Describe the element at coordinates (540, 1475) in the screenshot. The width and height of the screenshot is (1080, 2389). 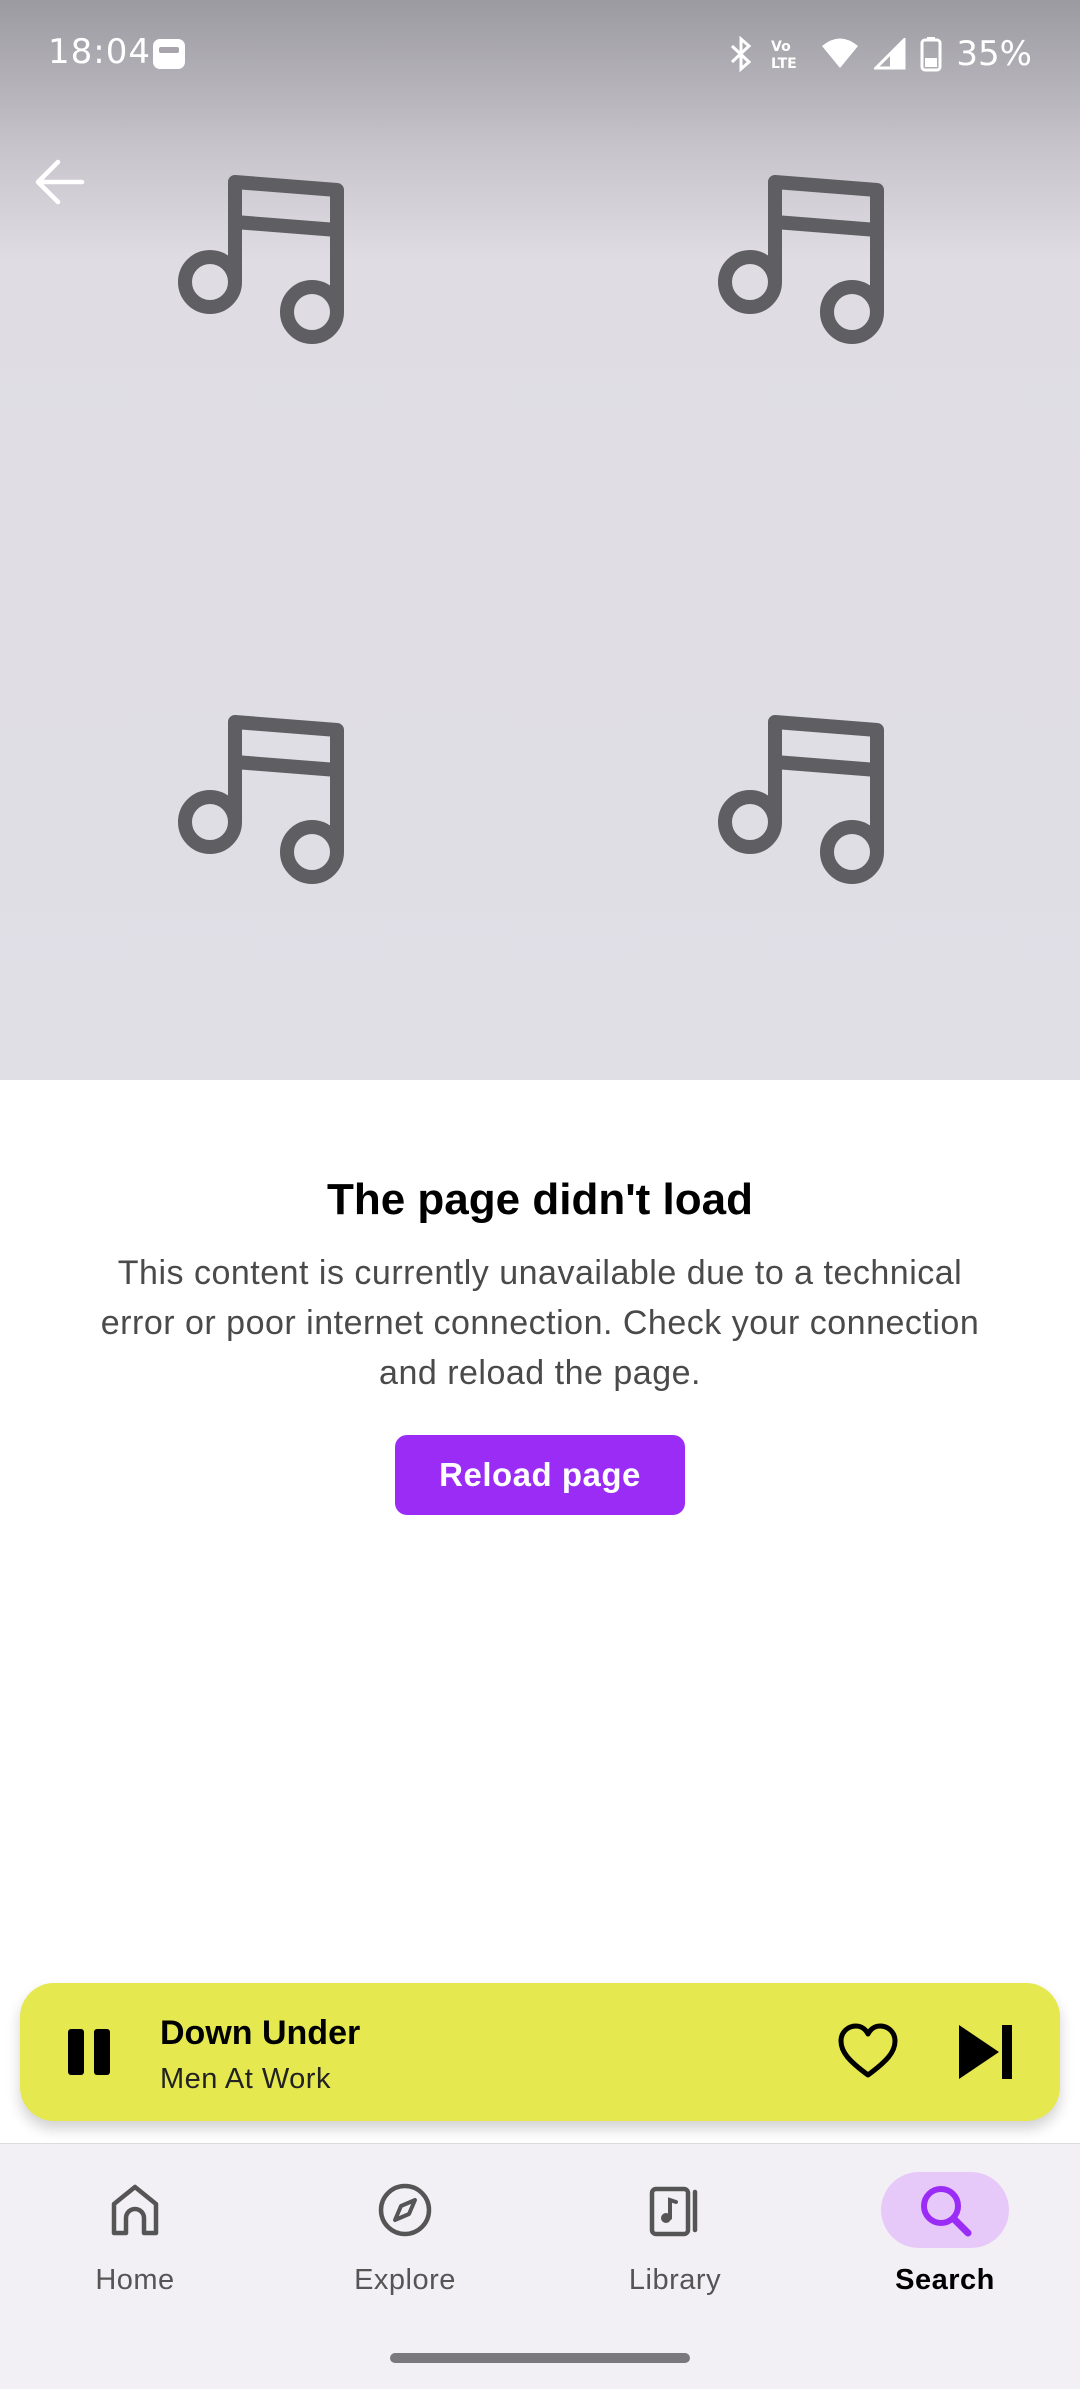
I see `reload-page-button: Reload page` at that location.